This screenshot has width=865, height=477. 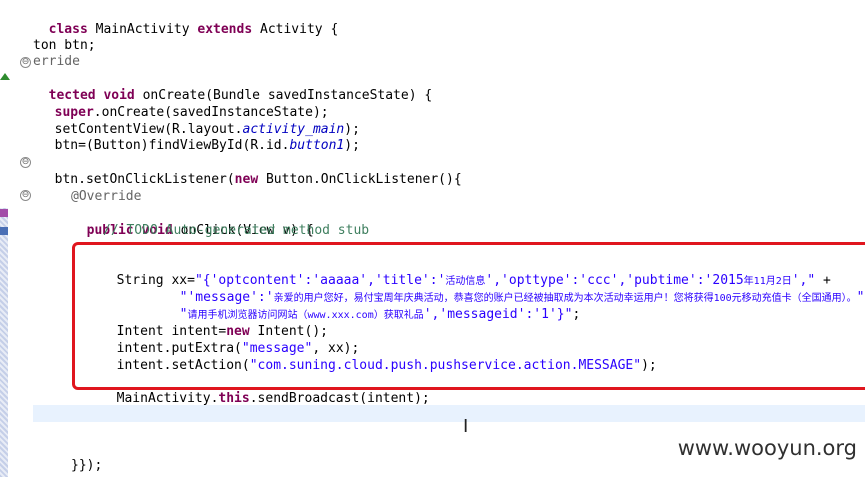 I want to click on keyword: new, so click(x=246, y=179).